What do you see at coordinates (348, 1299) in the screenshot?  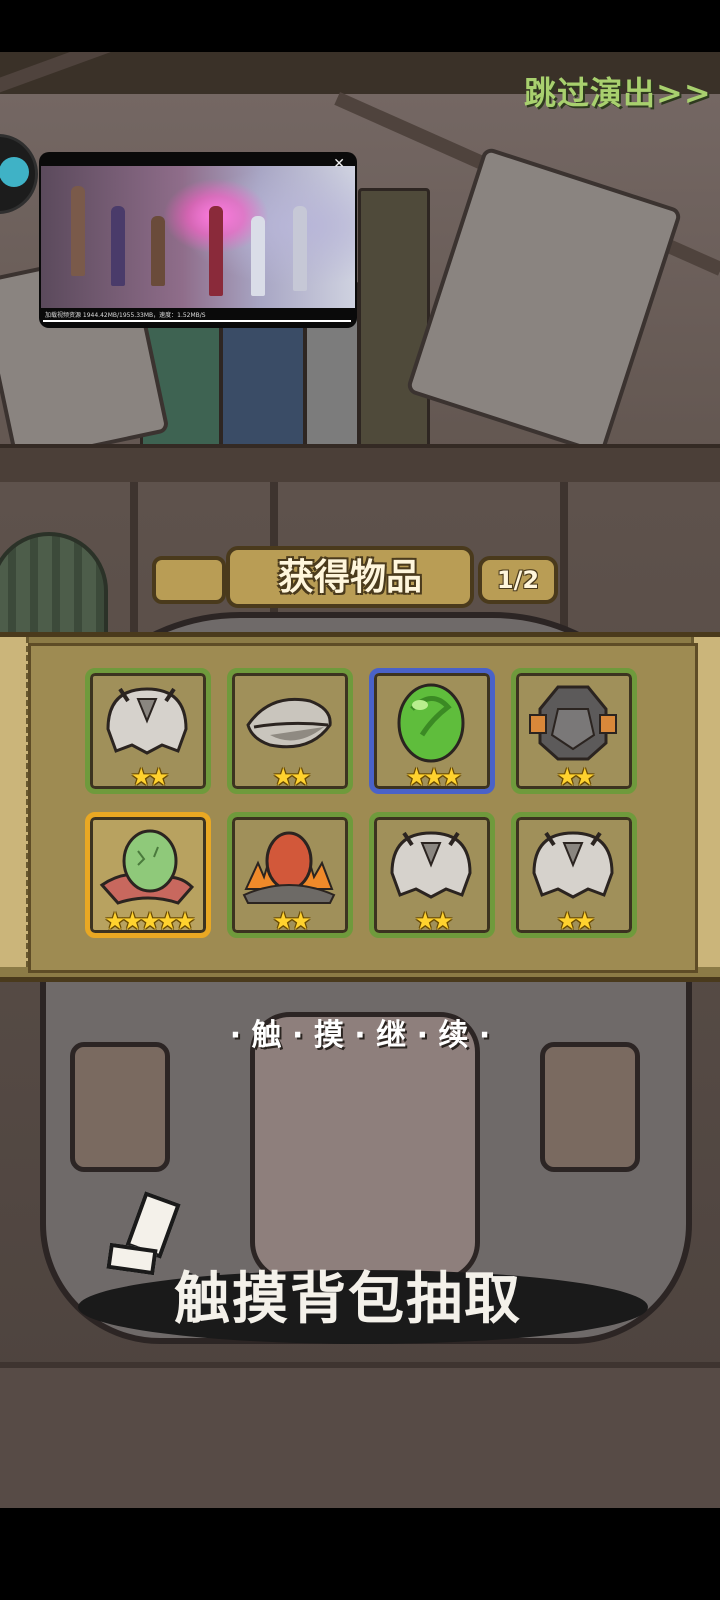 I see `draw-prompt-label: 触摸背包抽取` at bounding box center [348, 1299].